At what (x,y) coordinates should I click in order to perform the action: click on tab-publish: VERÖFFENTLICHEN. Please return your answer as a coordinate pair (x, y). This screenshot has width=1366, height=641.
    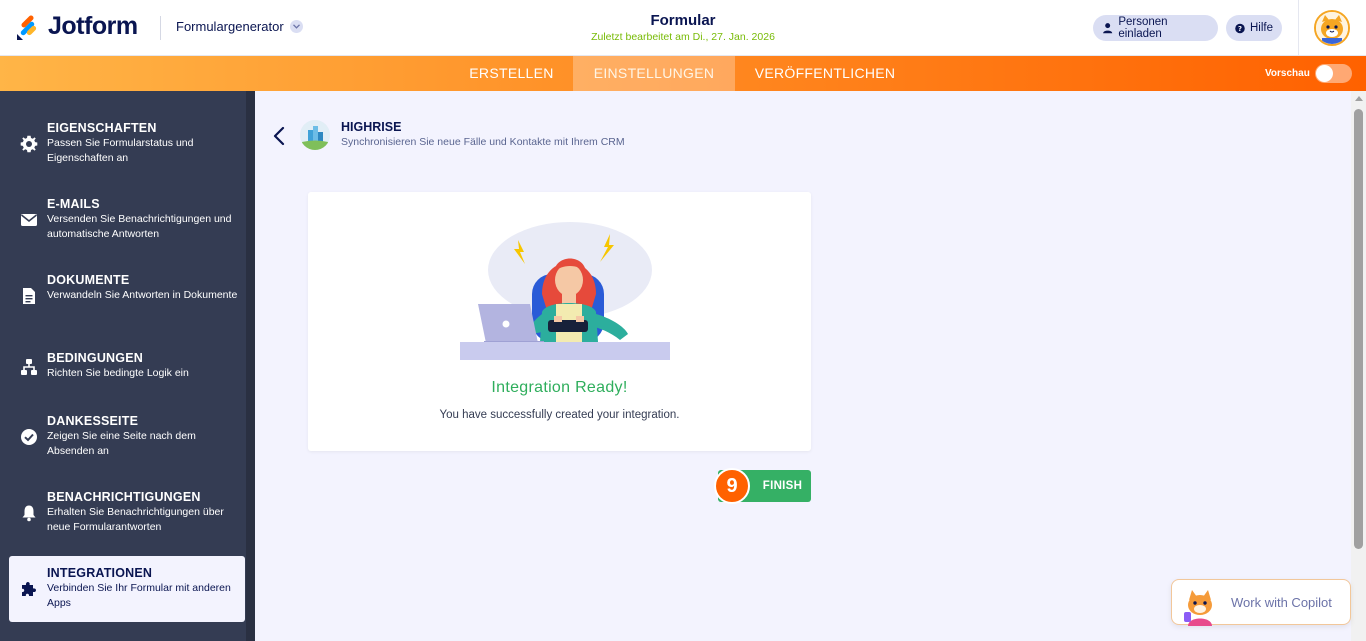
    Looking at the image, I should click on (825, 73).